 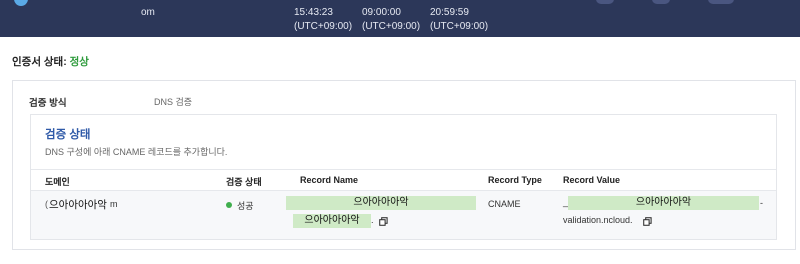 I want to click on domain-masked: 으아아아아악, so click(x=78, y=205).